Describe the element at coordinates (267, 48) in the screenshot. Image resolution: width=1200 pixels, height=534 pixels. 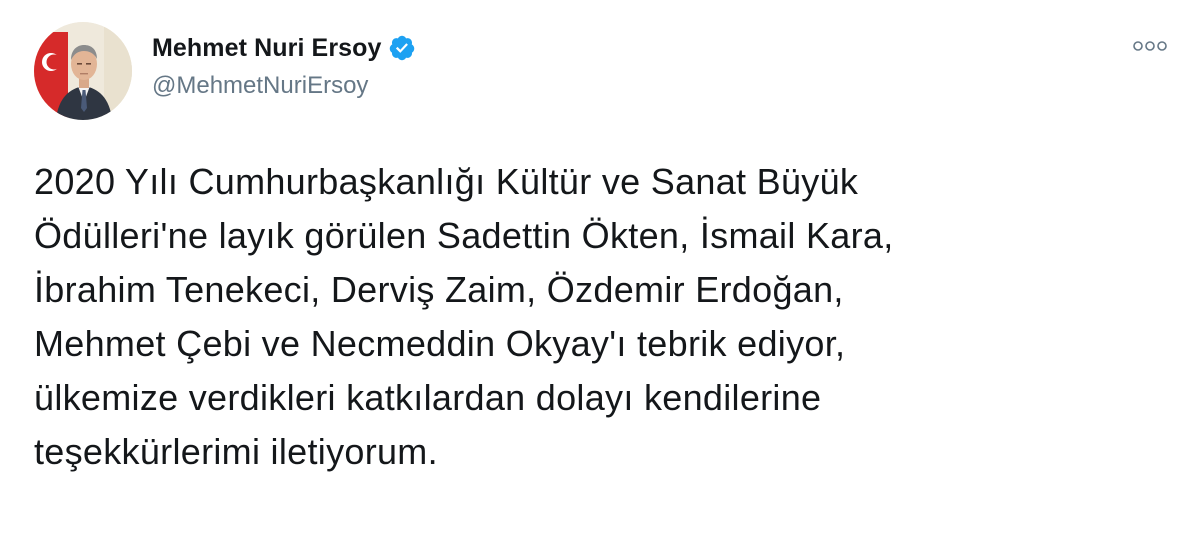
I see `author-display-name: Mehmet Nuri Ersoy` at that location.